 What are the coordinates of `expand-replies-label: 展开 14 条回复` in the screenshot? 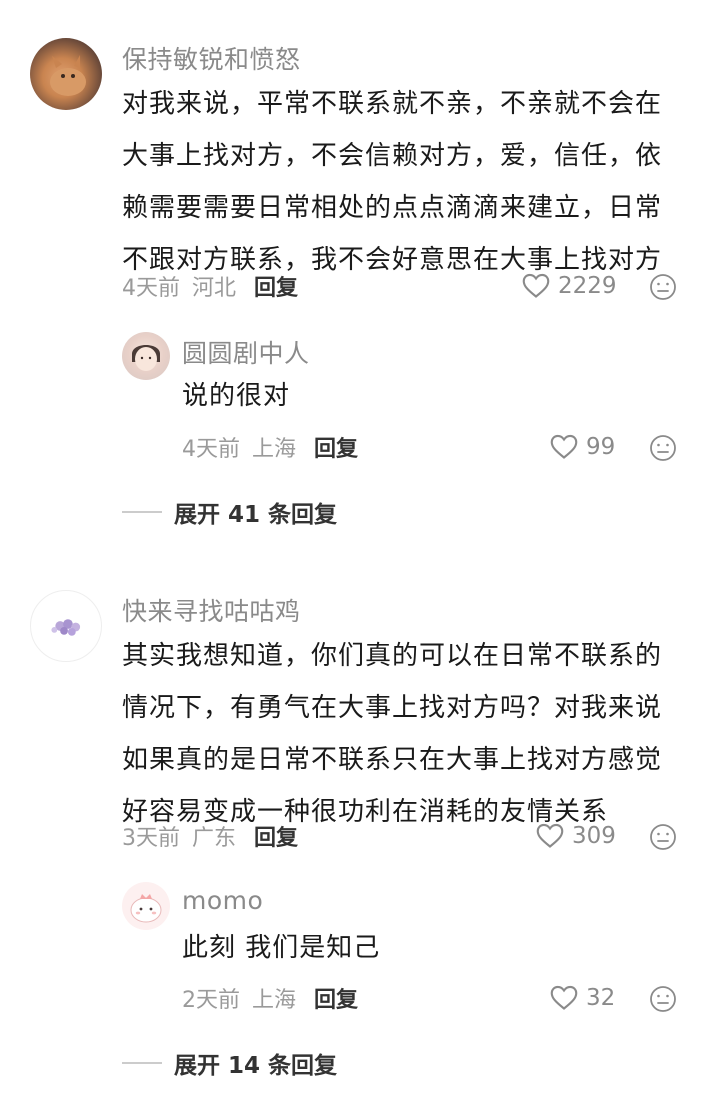 It's located at (256, 1066).